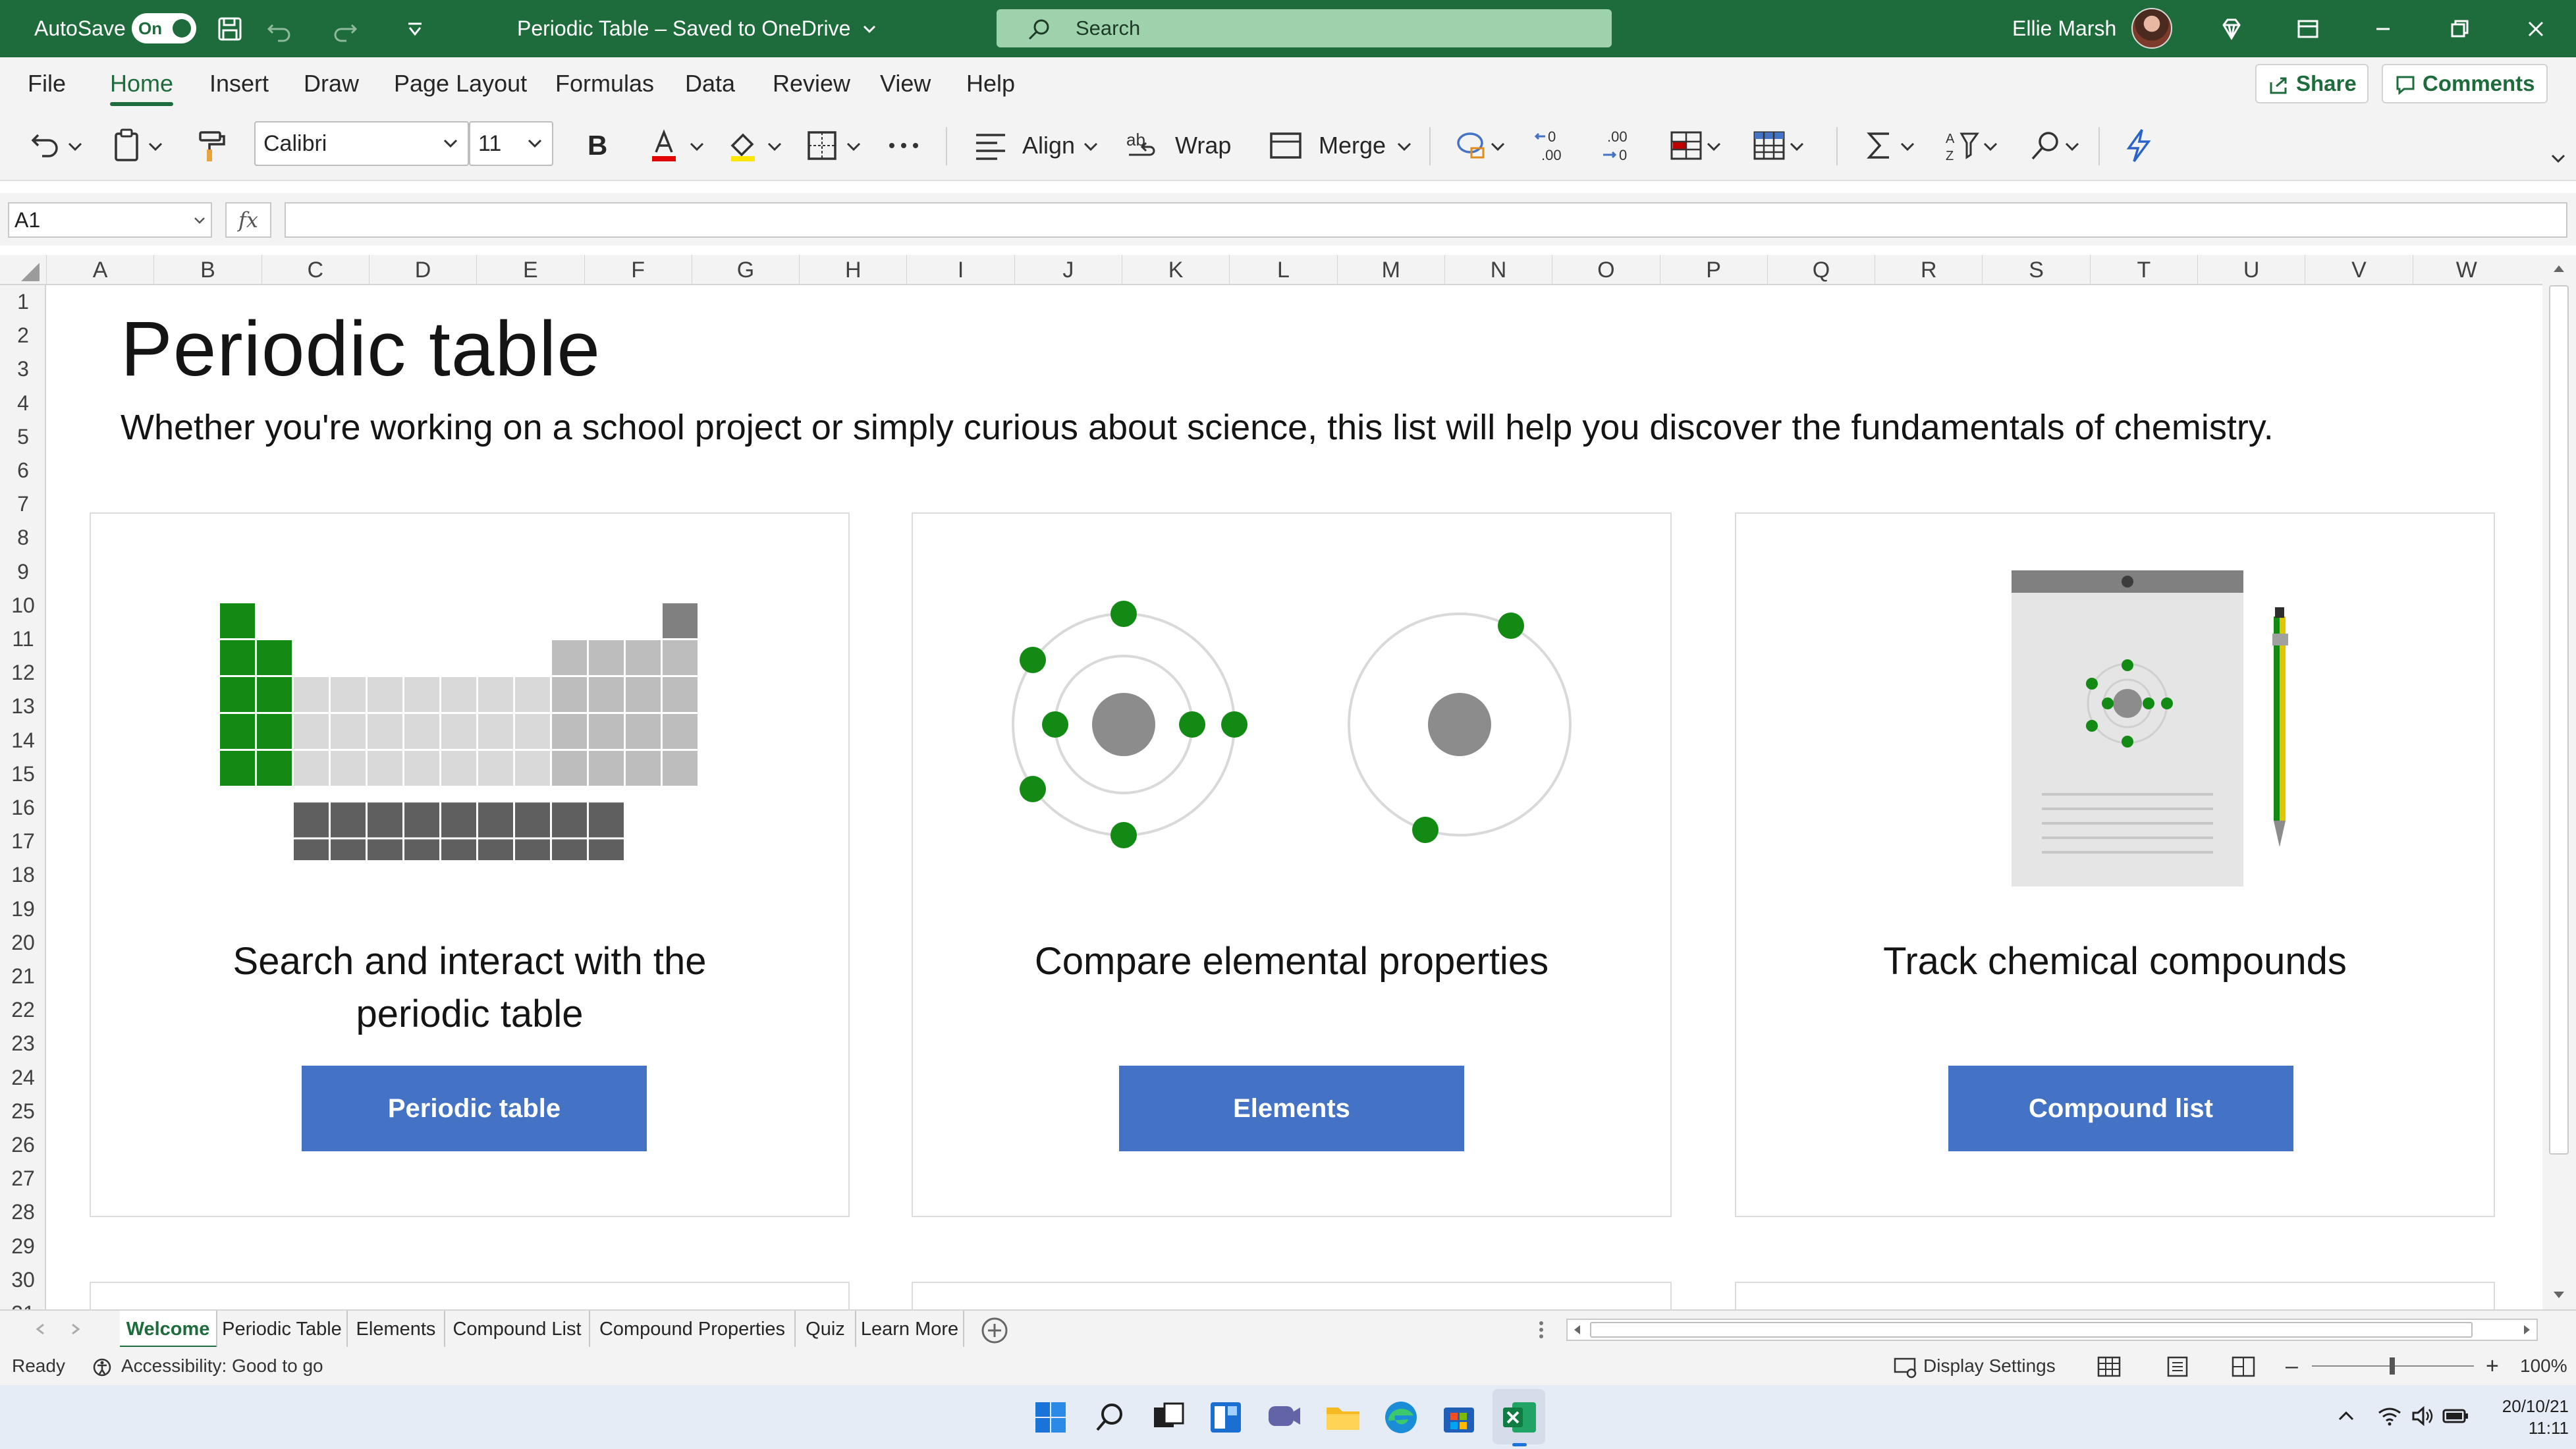 The image size is (2576, 1449). I want to click on column-header: F, so click(638, 270).